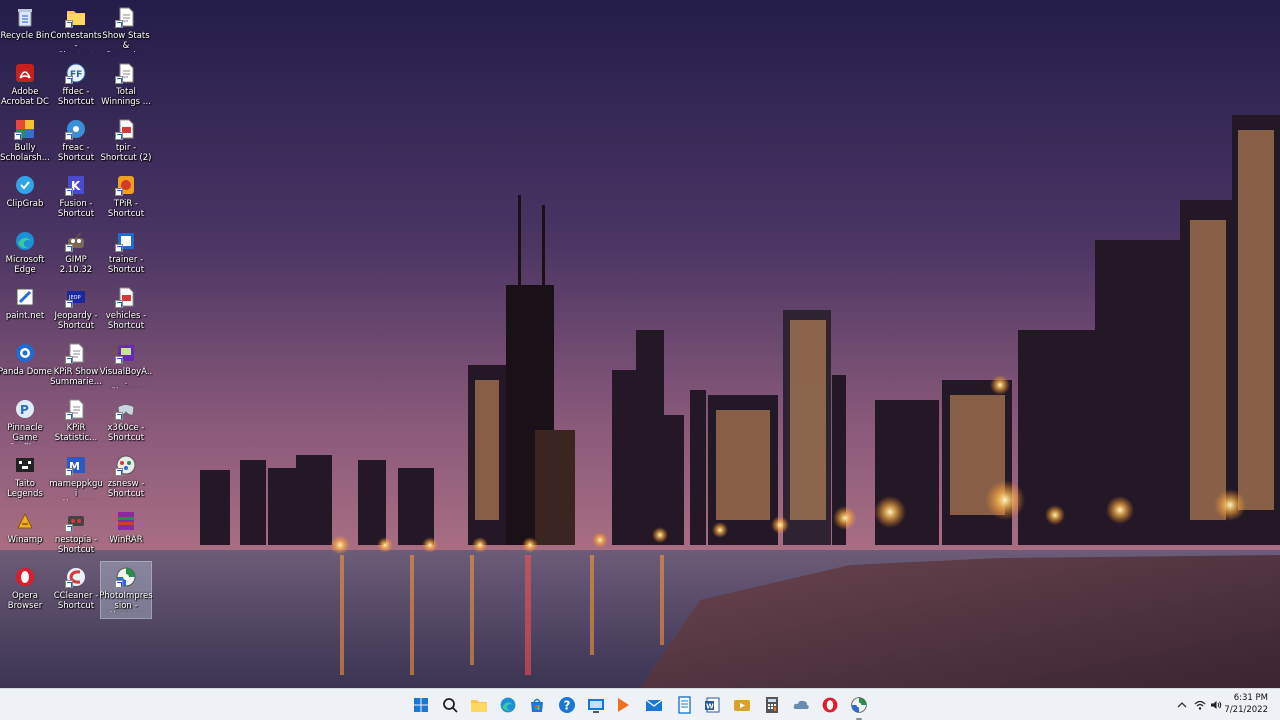 The width and height of the screenshot is (1280, 720). Describe the element at coordinates (76, 309) in the screenshot. I see `desktop-icon: JEOP Jeopardy - Shortcut` at that location.